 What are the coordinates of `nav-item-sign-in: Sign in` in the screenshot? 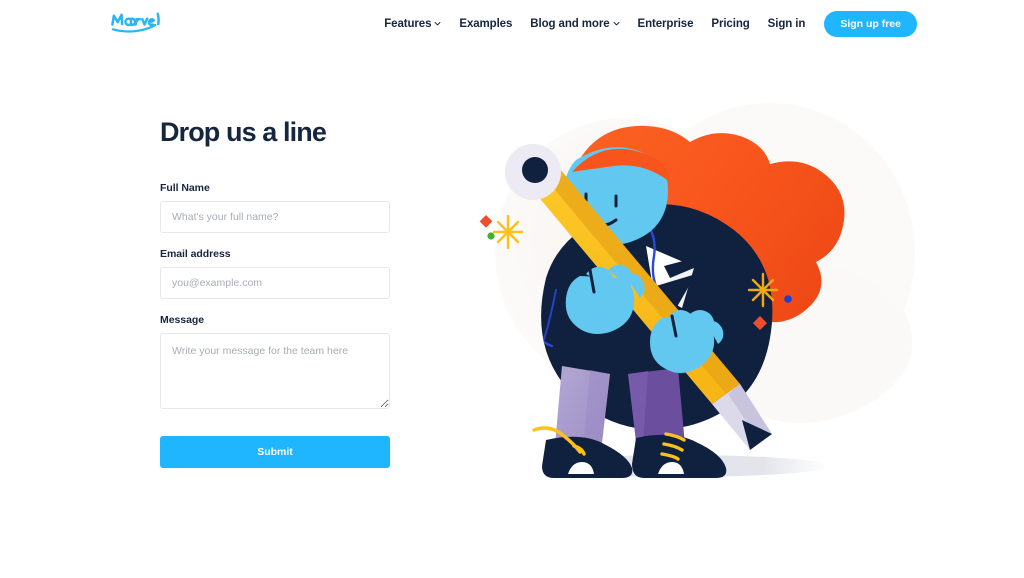 It's located at (787, 24).